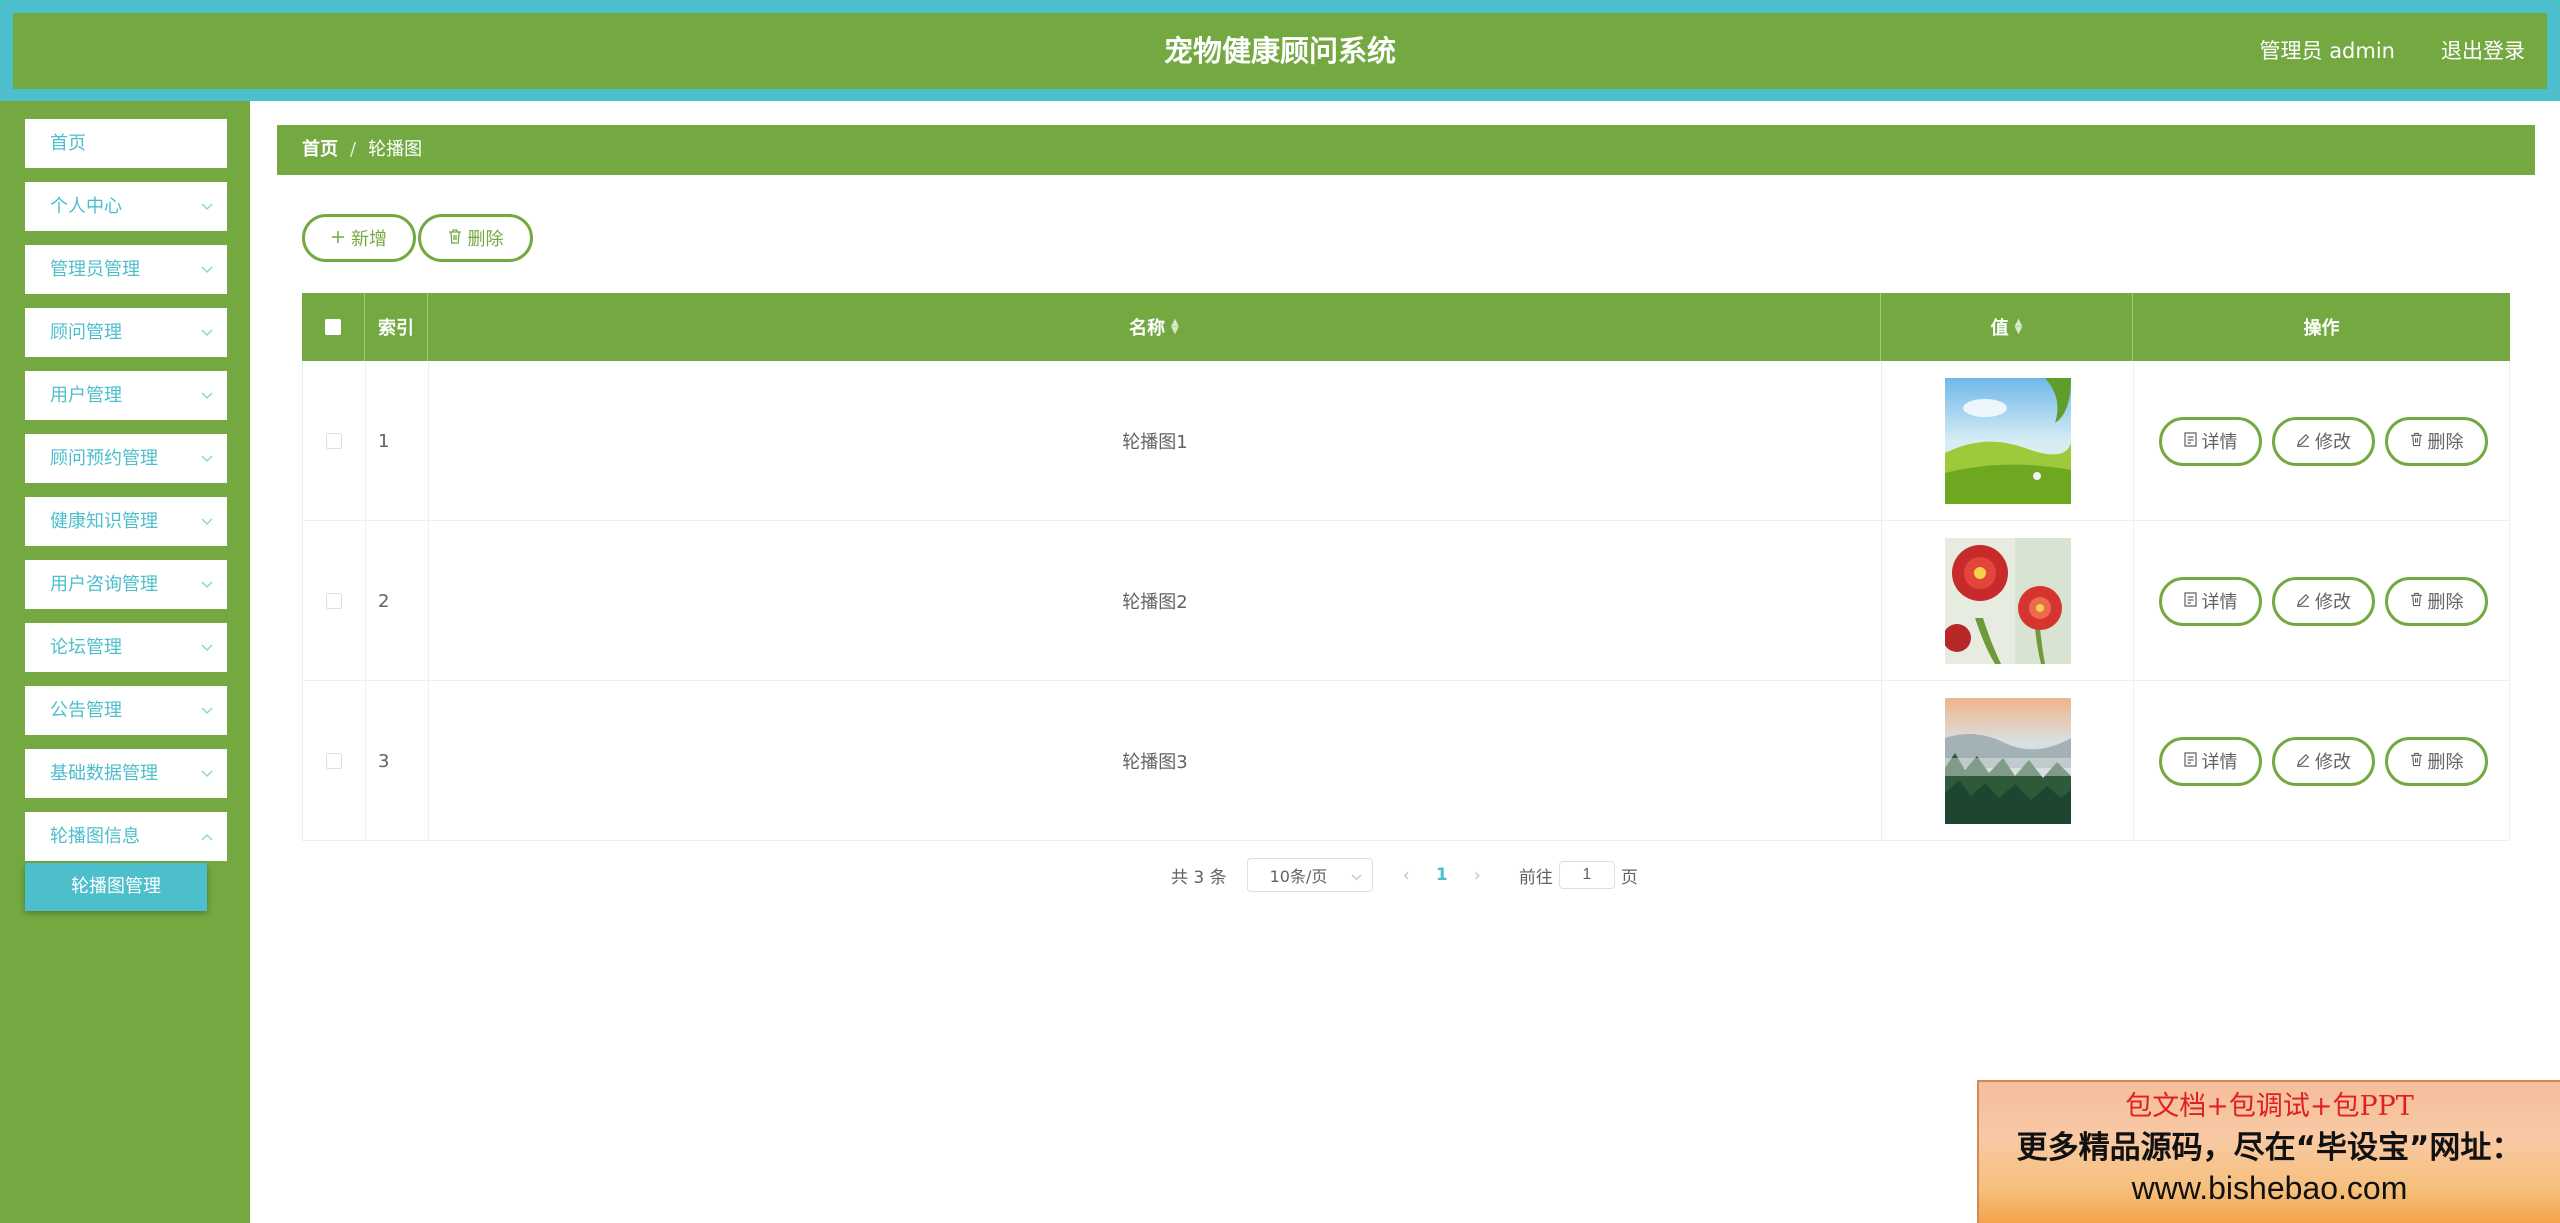  Describe the element at coordinates (485, 239) in the screenshot. I see `batch-delete-button-label: 删除` at that location.